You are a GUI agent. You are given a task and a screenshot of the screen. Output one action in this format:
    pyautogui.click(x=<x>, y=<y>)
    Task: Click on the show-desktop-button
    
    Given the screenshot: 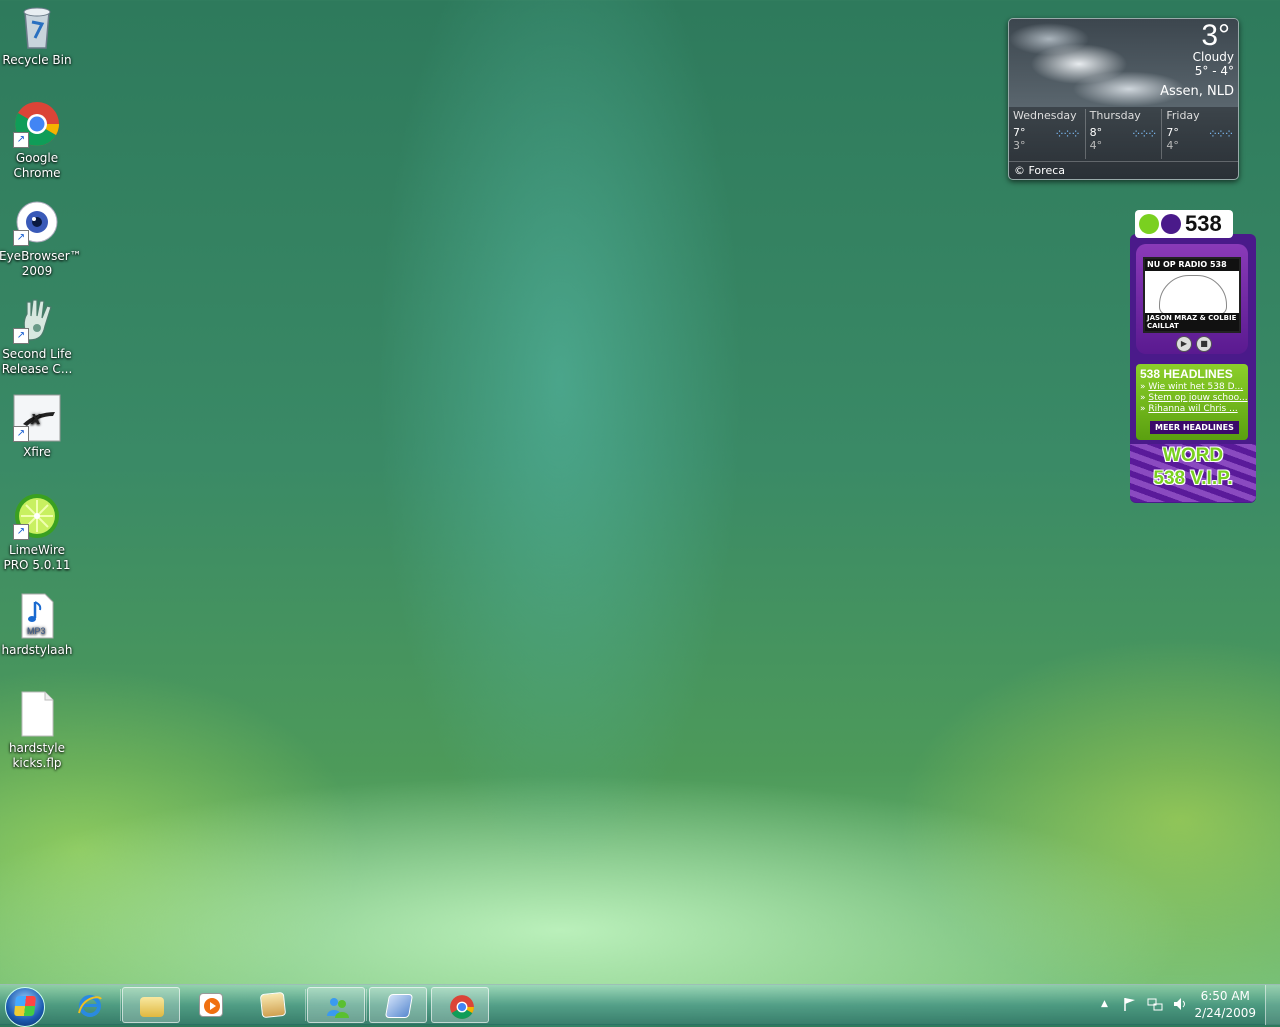 What is the action you would take?
    pyautogui.click(x=1272, y=1005)
    